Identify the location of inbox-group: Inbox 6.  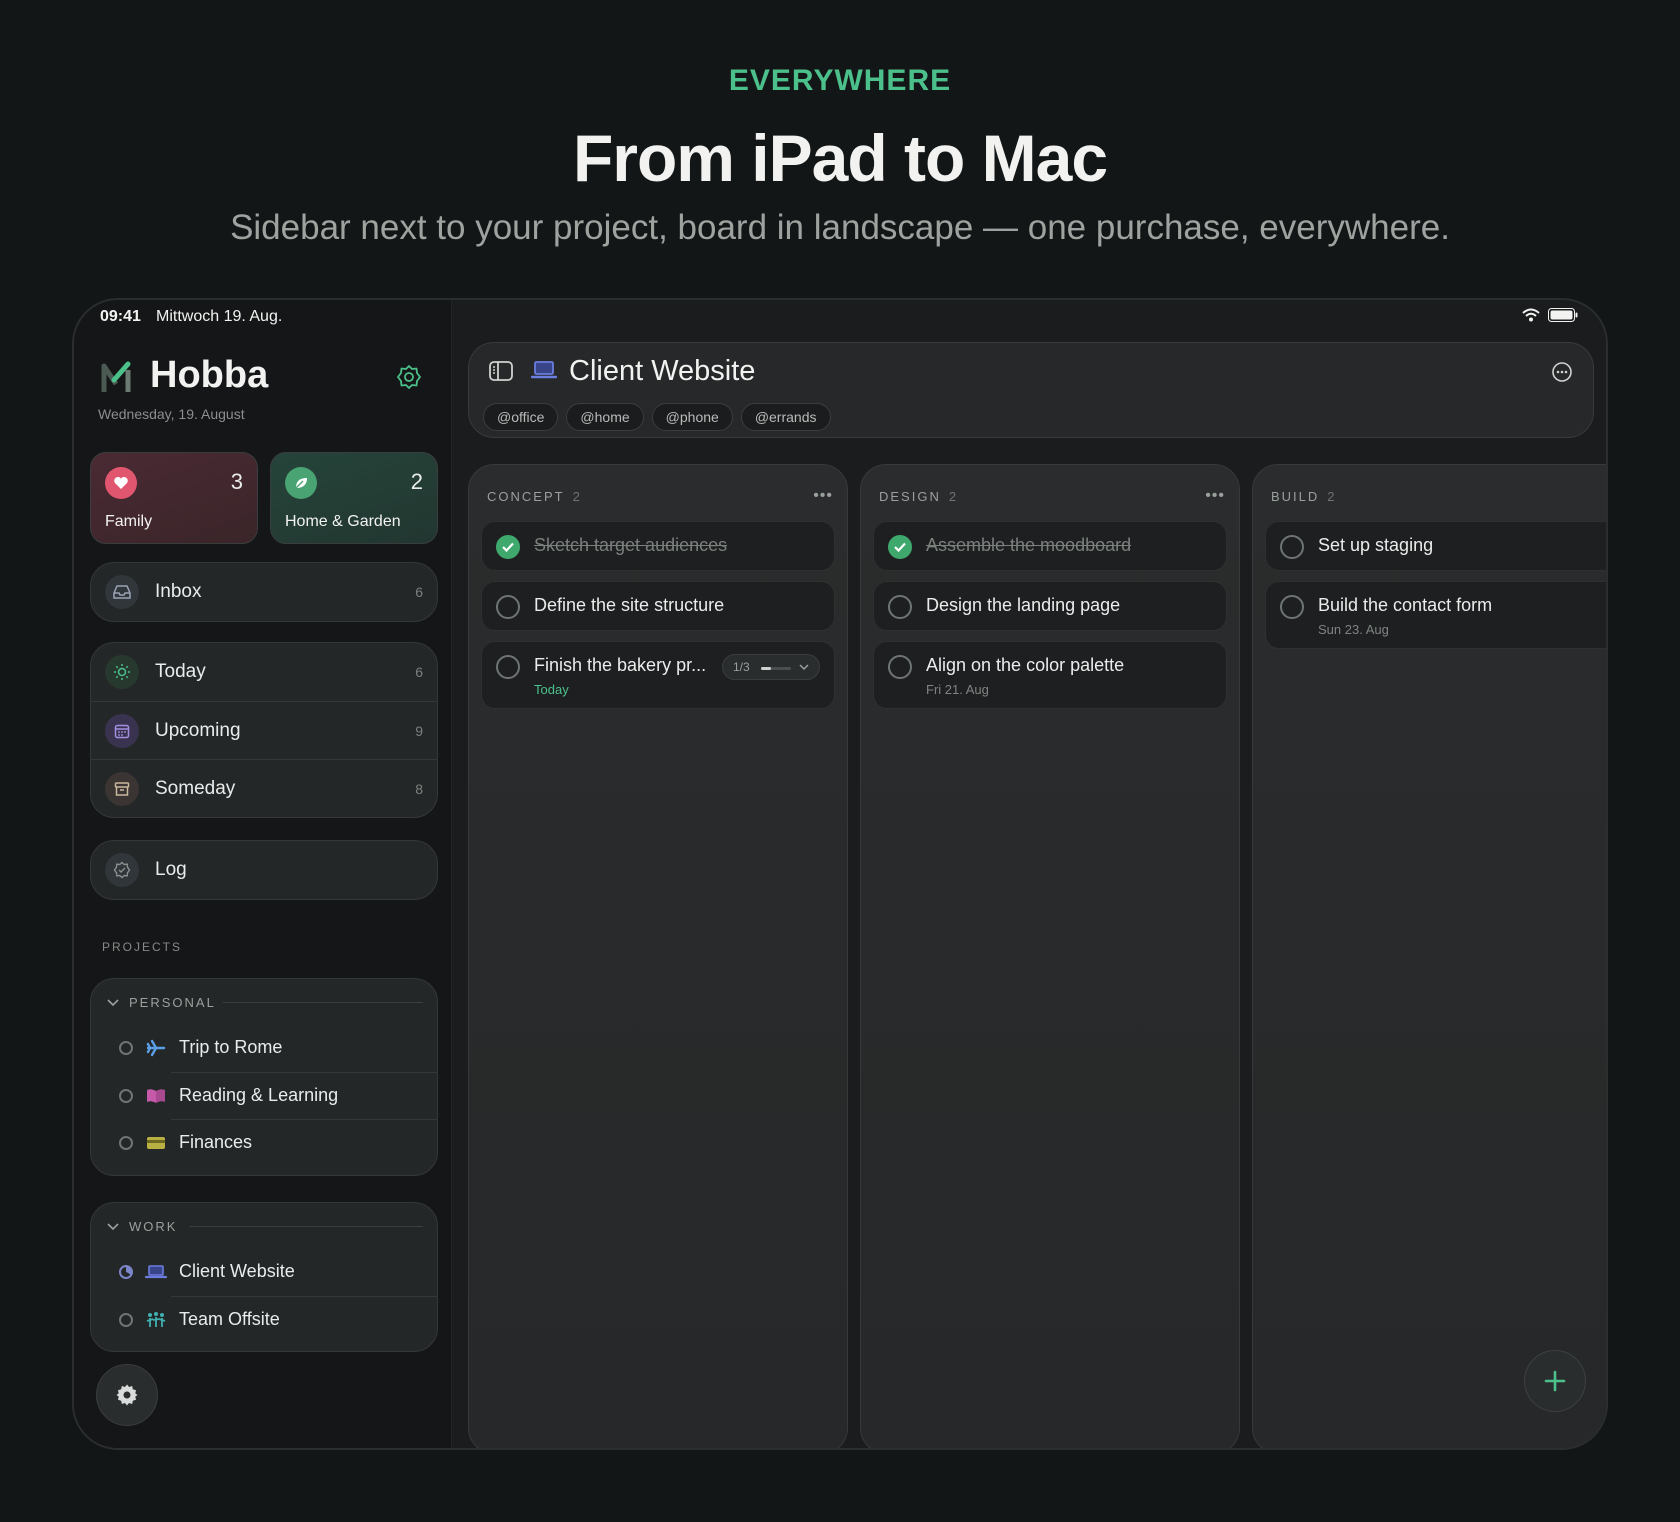
(264, 592).